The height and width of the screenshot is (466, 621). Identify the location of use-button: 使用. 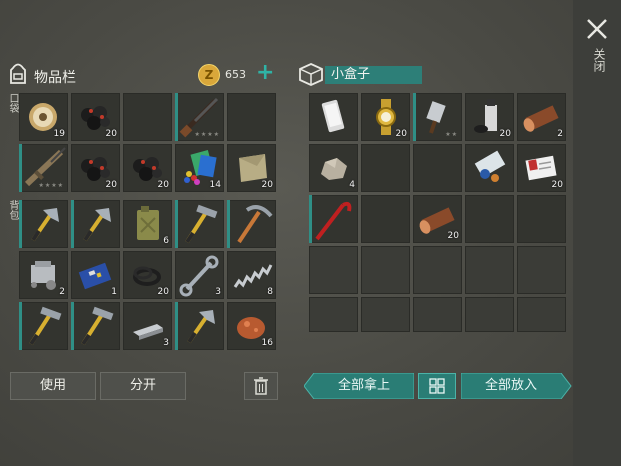
(53, 386).